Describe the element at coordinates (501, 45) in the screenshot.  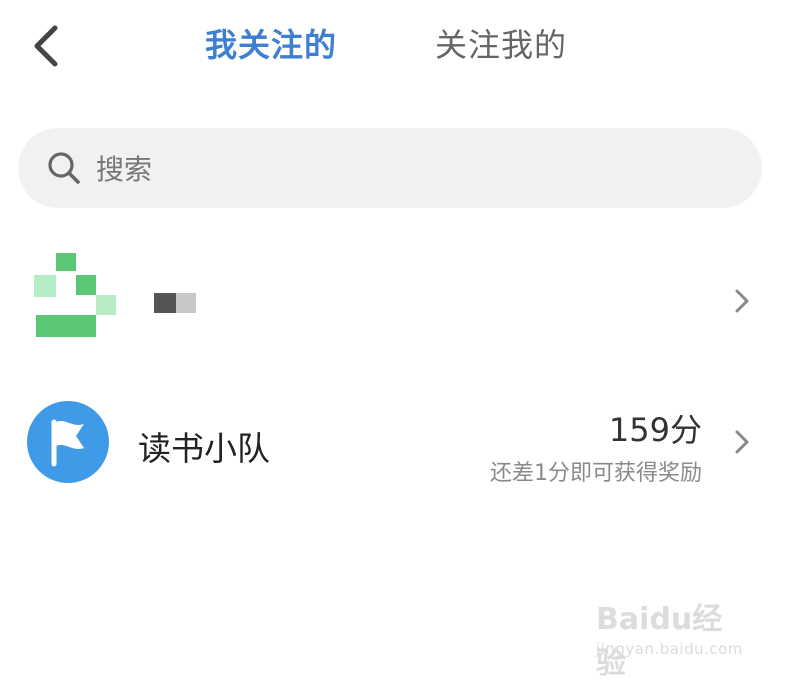
I see `tab-followers: 关注我的` at that location.